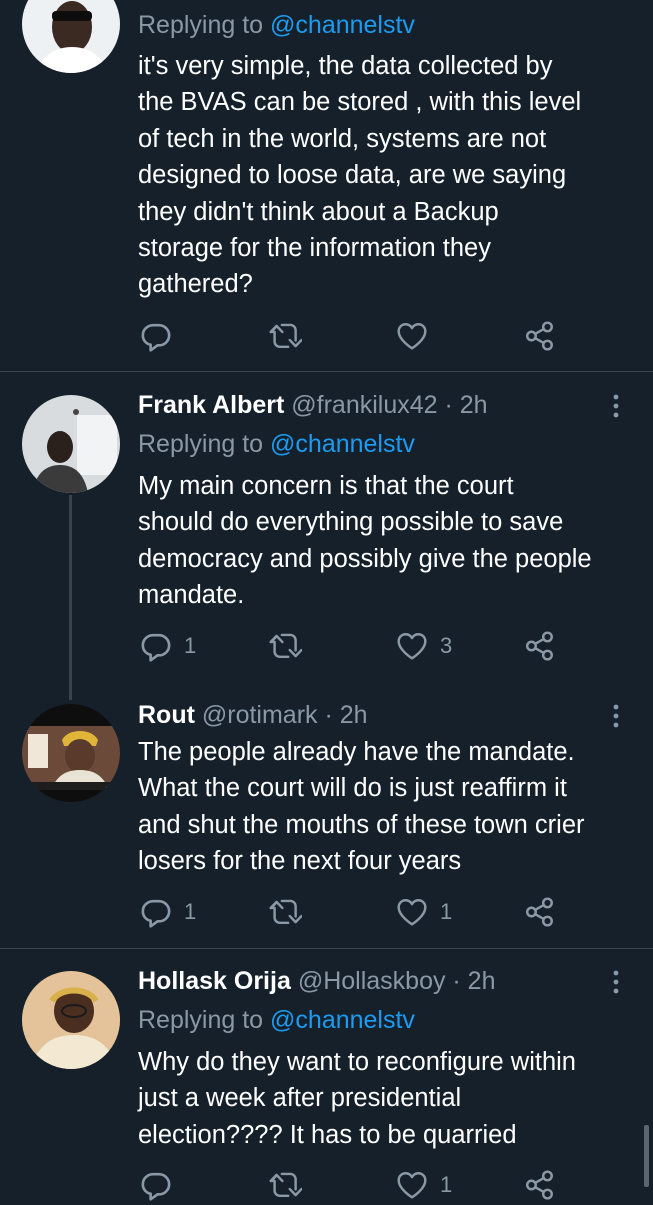 This screenshot has width=653, height=1205. I want to click on user-handle: @Hollaskboy, so click(372, 981).